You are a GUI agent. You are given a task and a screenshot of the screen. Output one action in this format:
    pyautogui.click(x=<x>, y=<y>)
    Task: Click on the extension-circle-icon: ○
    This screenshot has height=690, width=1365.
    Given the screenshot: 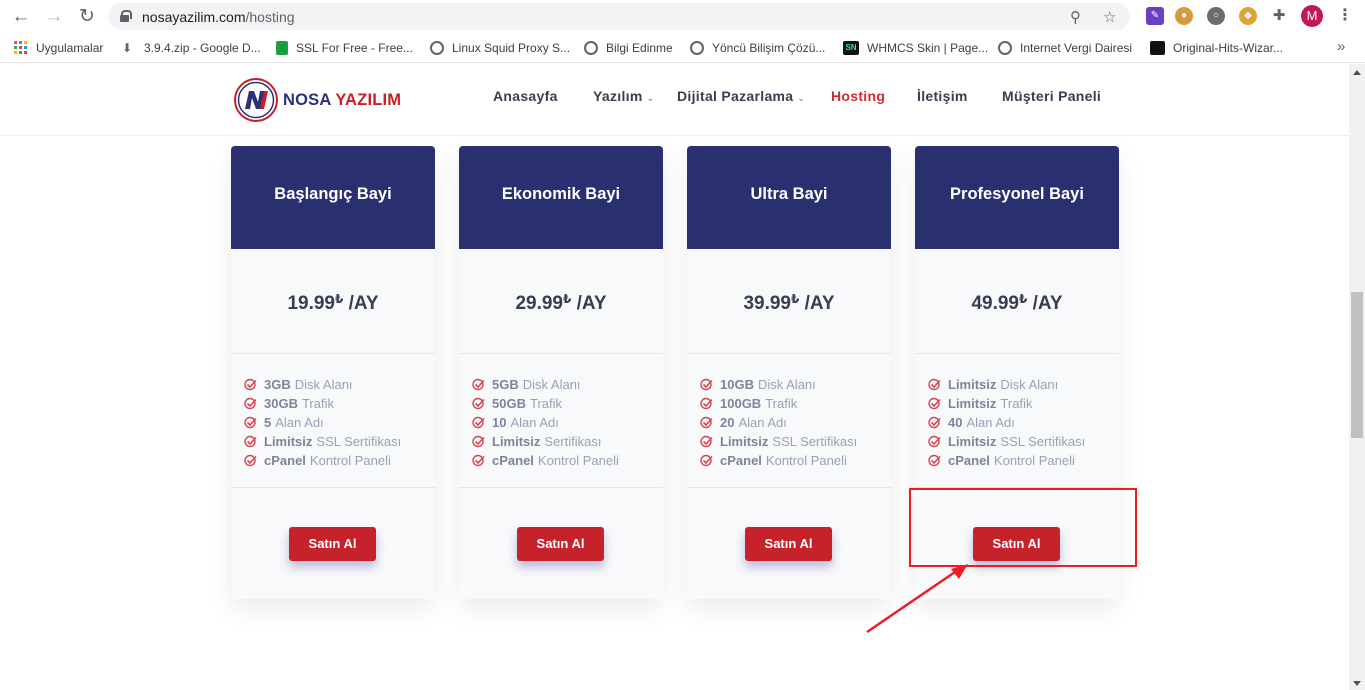 What is the action you would take?
    pyautogui.click(x=1216, y=16)
    